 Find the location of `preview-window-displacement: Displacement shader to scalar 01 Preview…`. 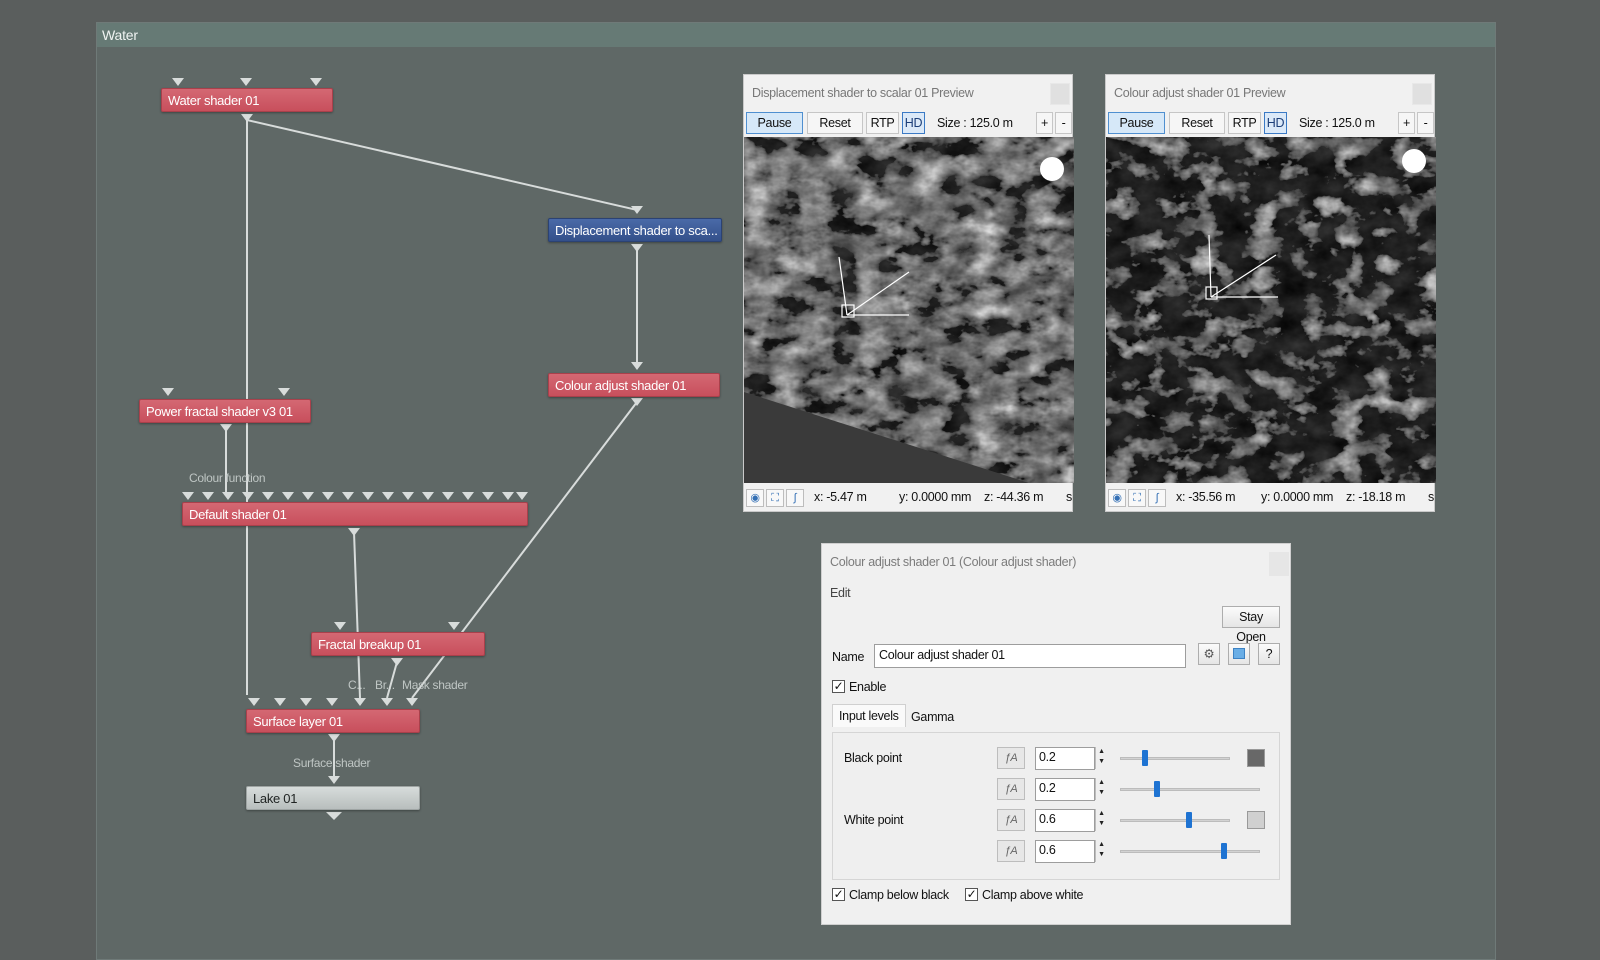

preview-window-displacement: Displacement shader to scalar 01 Preview… is located at coordinates (908, 293).